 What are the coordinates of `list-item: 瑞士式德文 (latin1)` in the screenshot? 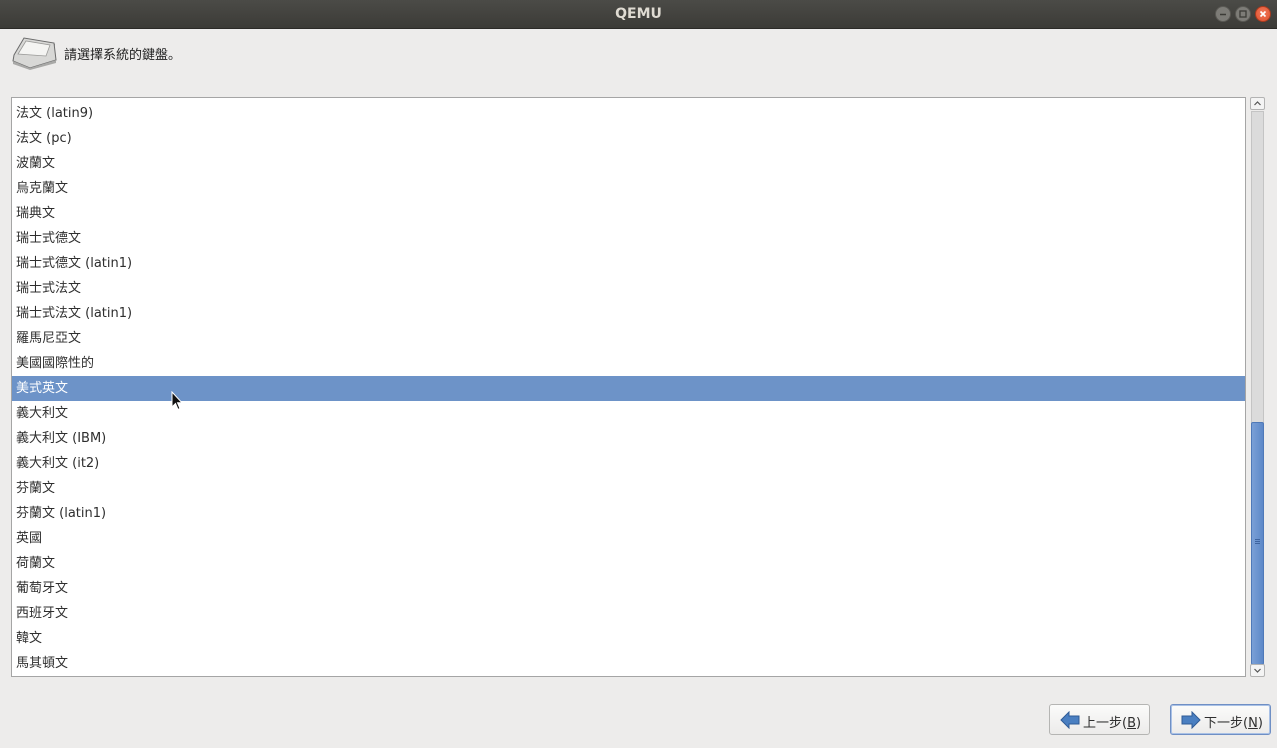 It's located at (628, 263).